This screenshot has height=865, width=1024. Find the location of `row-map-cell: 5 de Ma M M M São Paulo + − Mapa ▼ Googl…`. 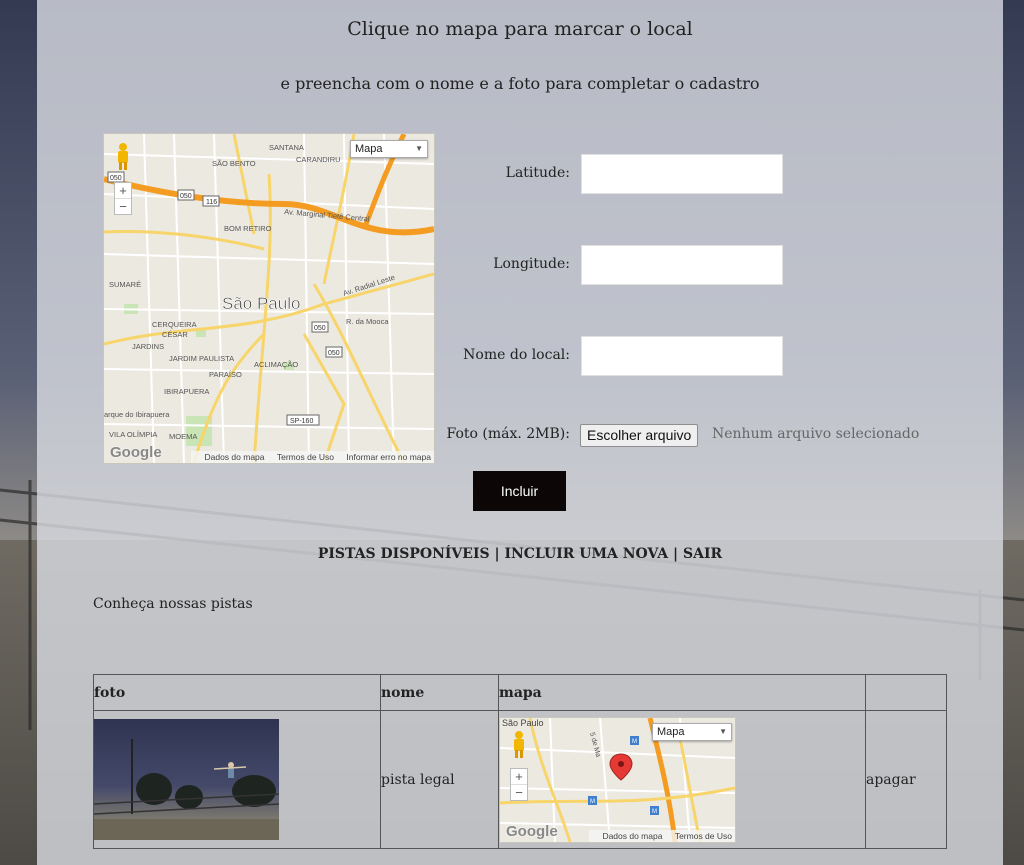

row-map-cell: 5 de Ma M M M São Paulo + − Mapa ▼ Googl… is located at coordinates (682, 779).